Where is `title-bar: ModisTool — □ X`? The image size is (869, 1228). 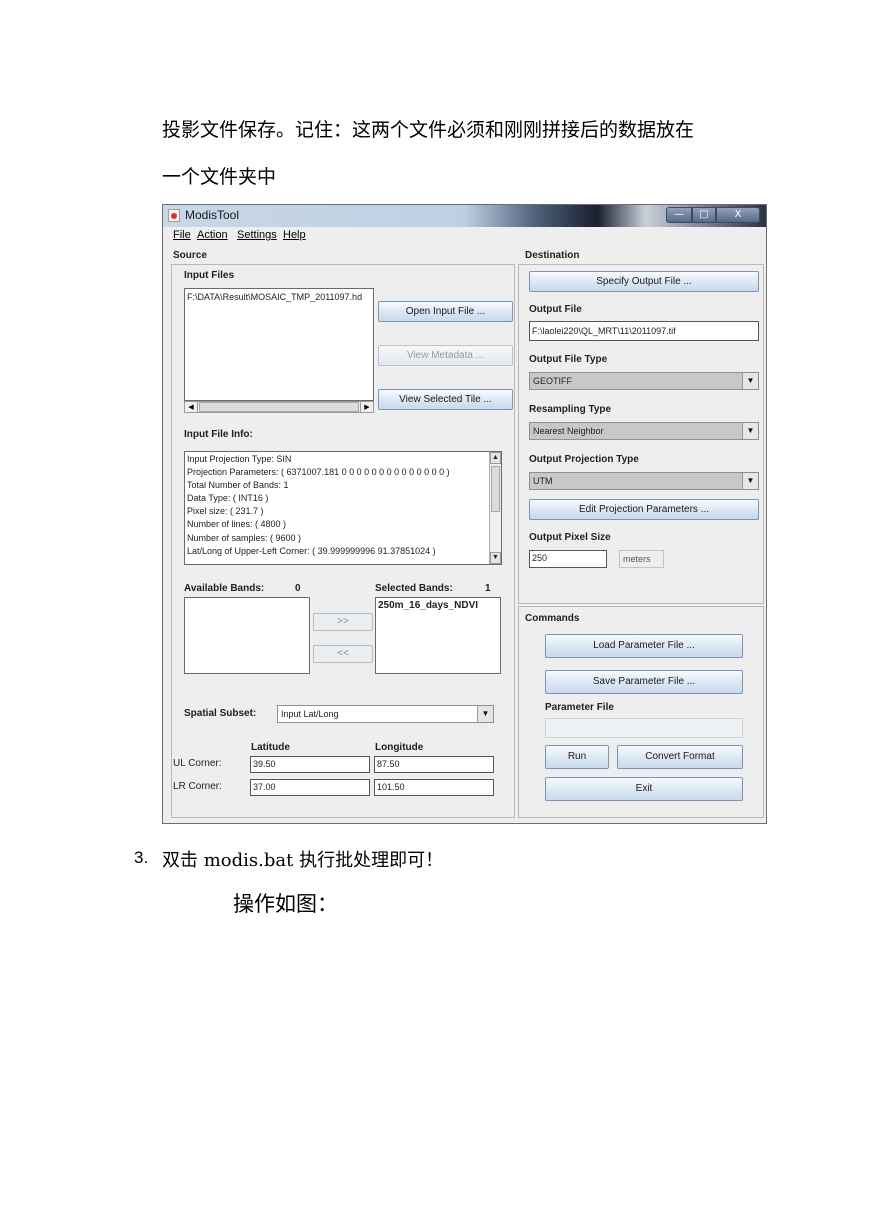
title-bar: ModisTool — □ X is located at coordinates (464, 216).